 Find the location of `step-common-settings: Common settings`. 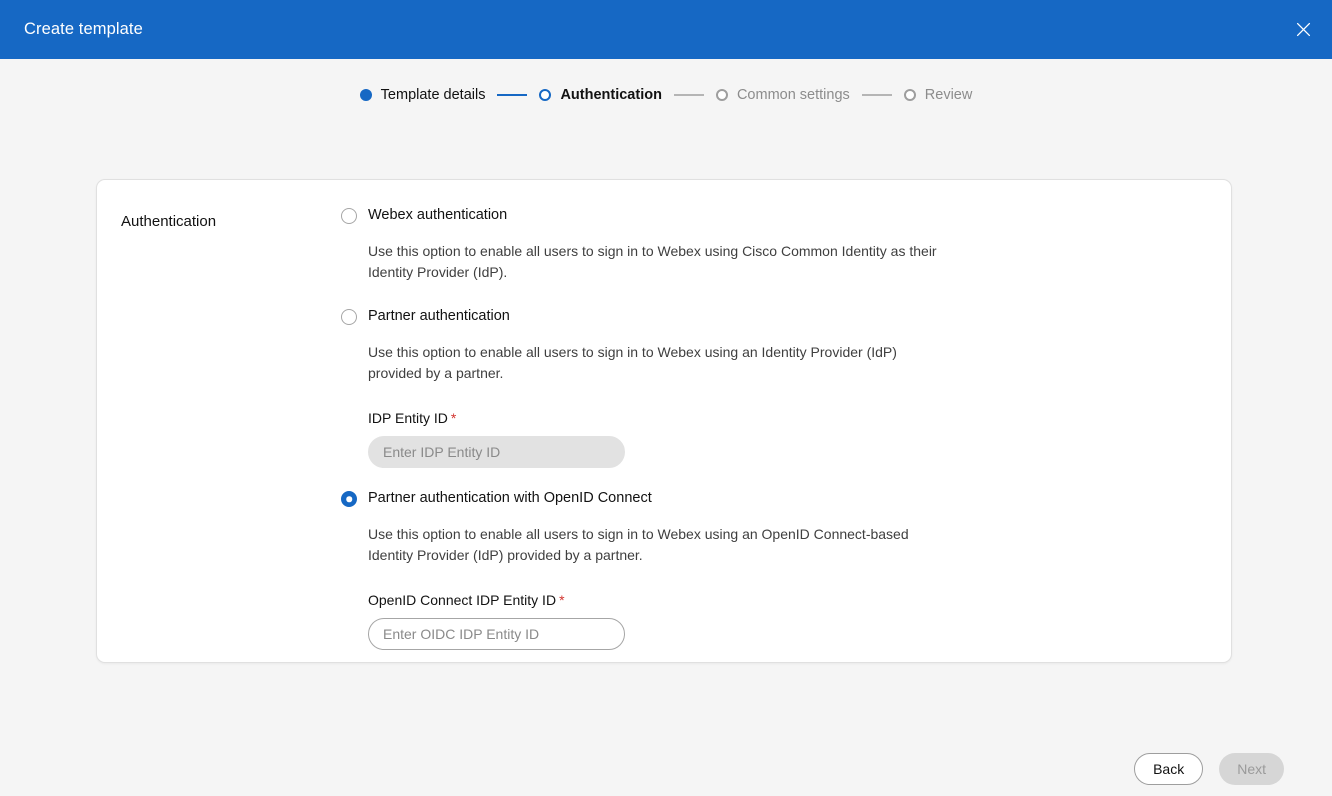

step-common-settings: Common settings is located at coordinates (782, 94).